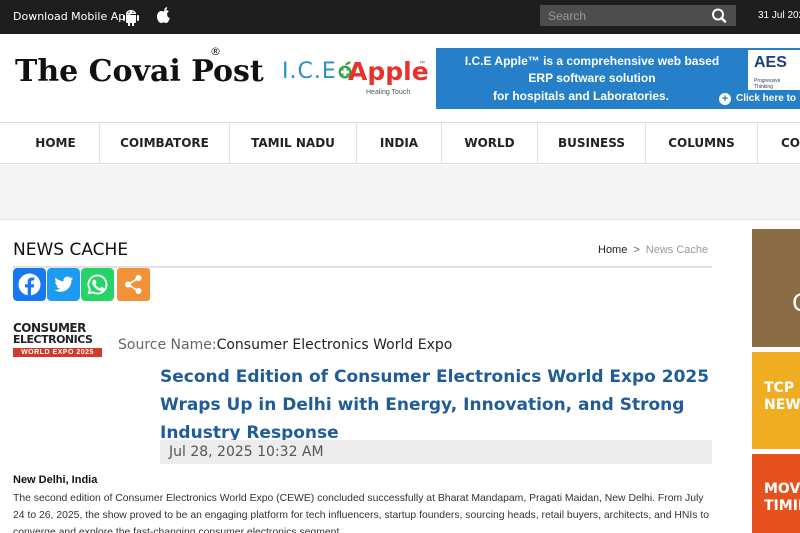 The height and width of the screenshot is (533, 800). Describe the element at coordinates (164, 16) in the screenshot. I see `apple-icon` at that location.